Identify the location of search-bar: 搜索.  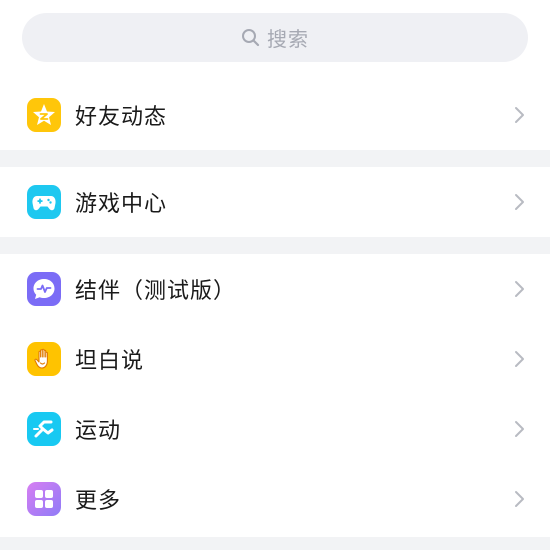
(275, 37).